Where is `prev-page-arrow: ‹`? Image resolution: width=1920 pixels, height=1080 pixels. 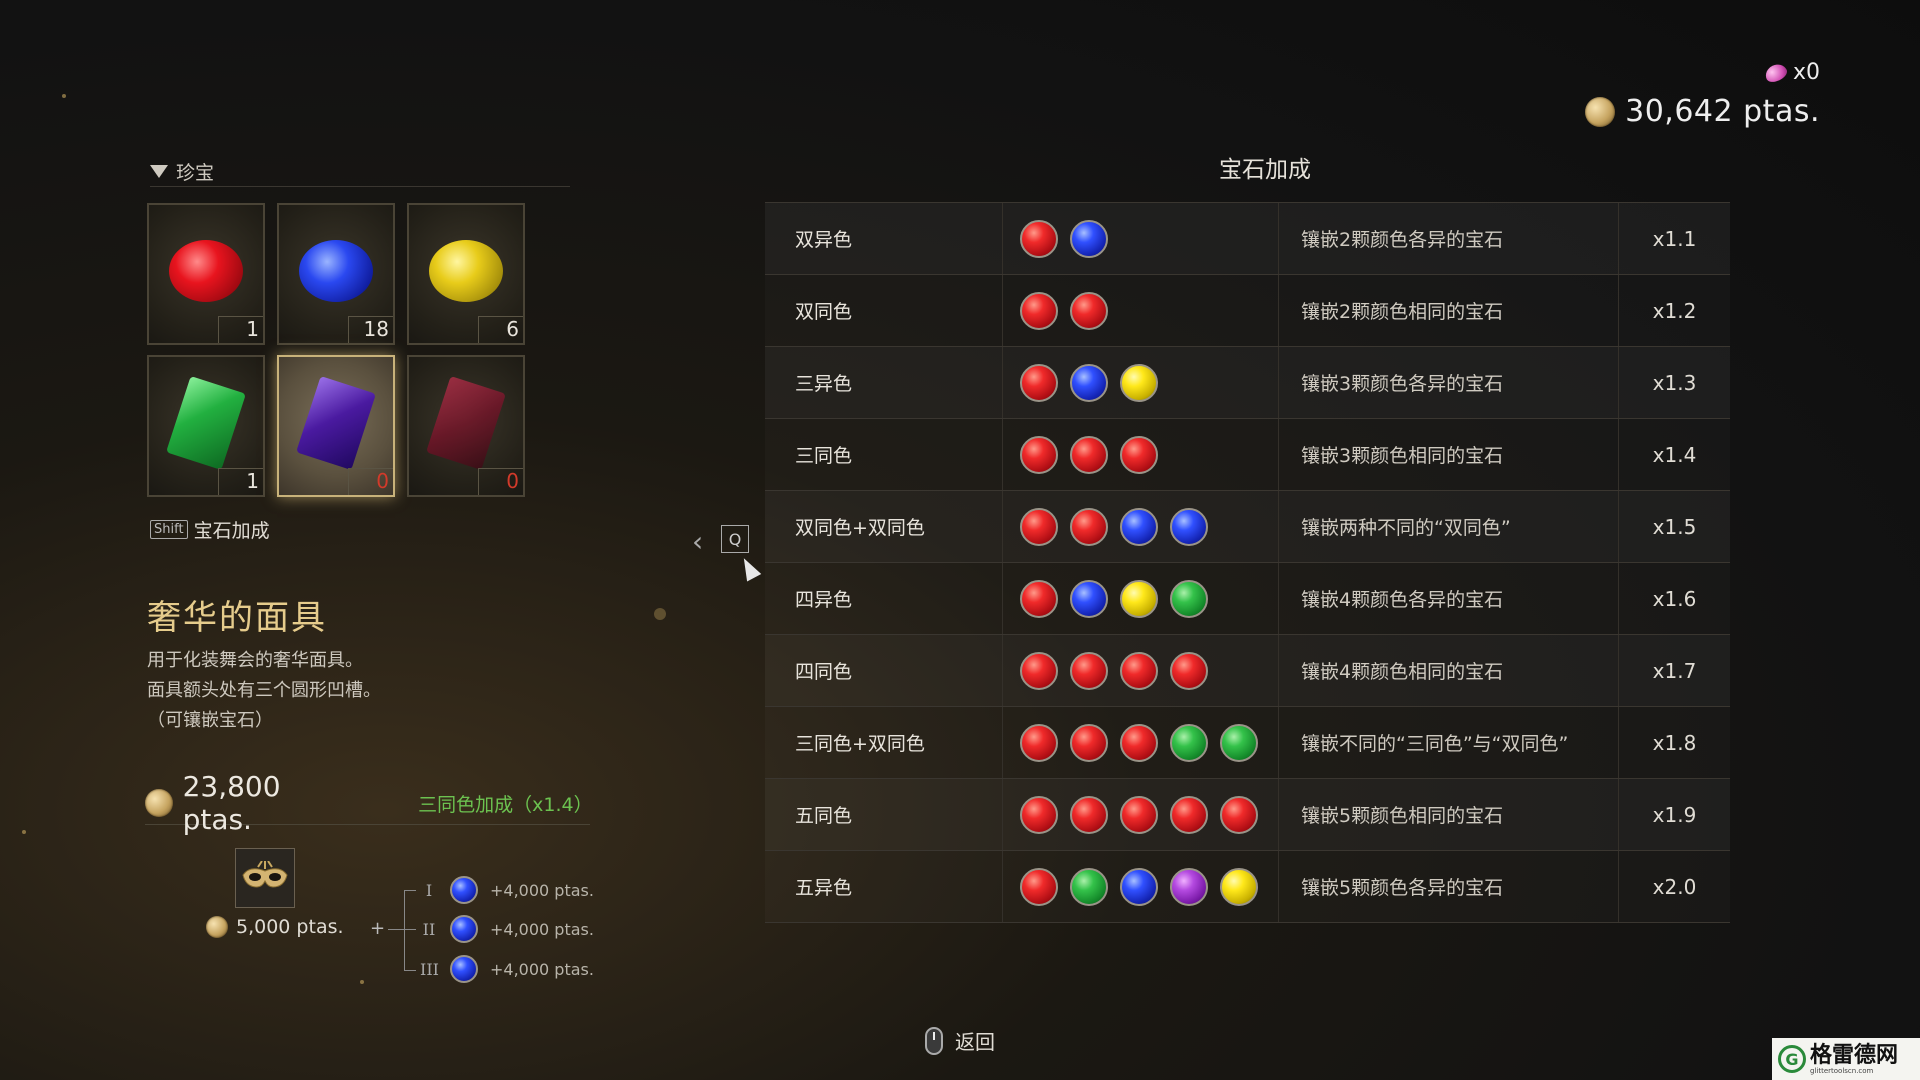 prev-page-arrow: ‹ is located at coordinates (697, 541).